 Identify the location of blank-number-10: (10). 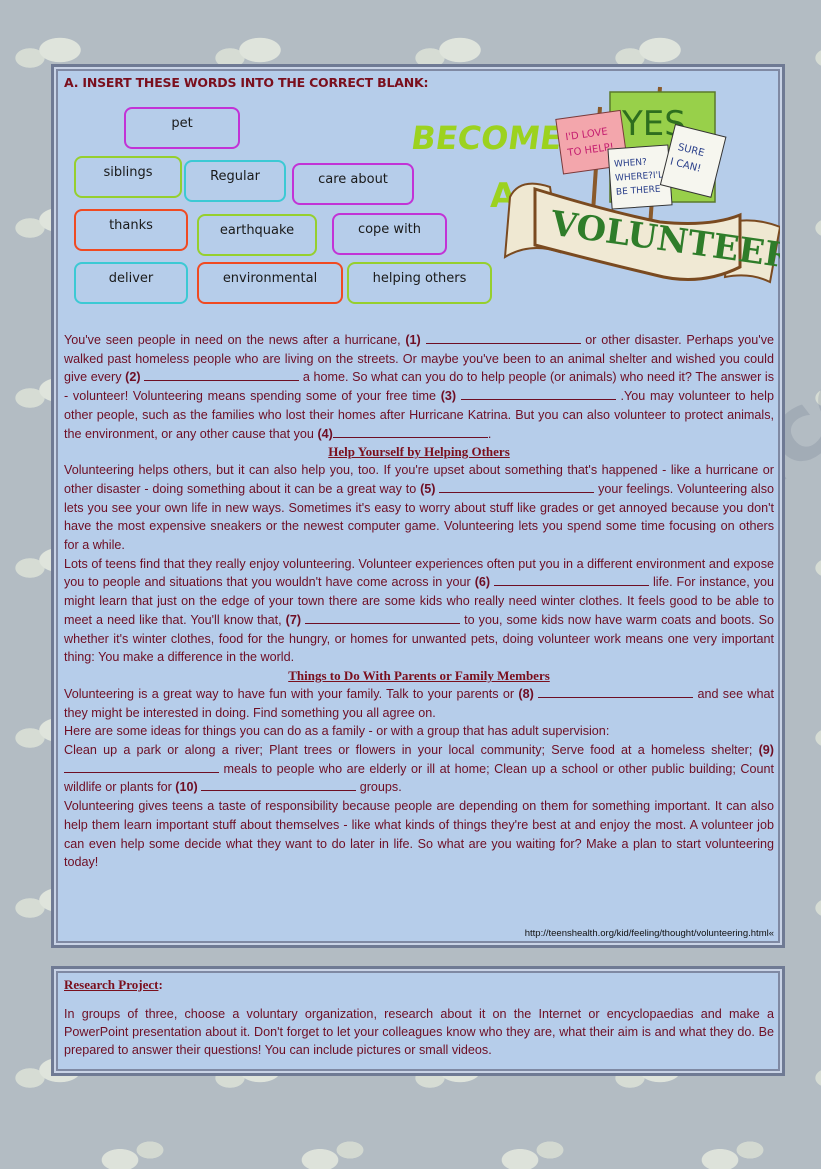
(186, 787).